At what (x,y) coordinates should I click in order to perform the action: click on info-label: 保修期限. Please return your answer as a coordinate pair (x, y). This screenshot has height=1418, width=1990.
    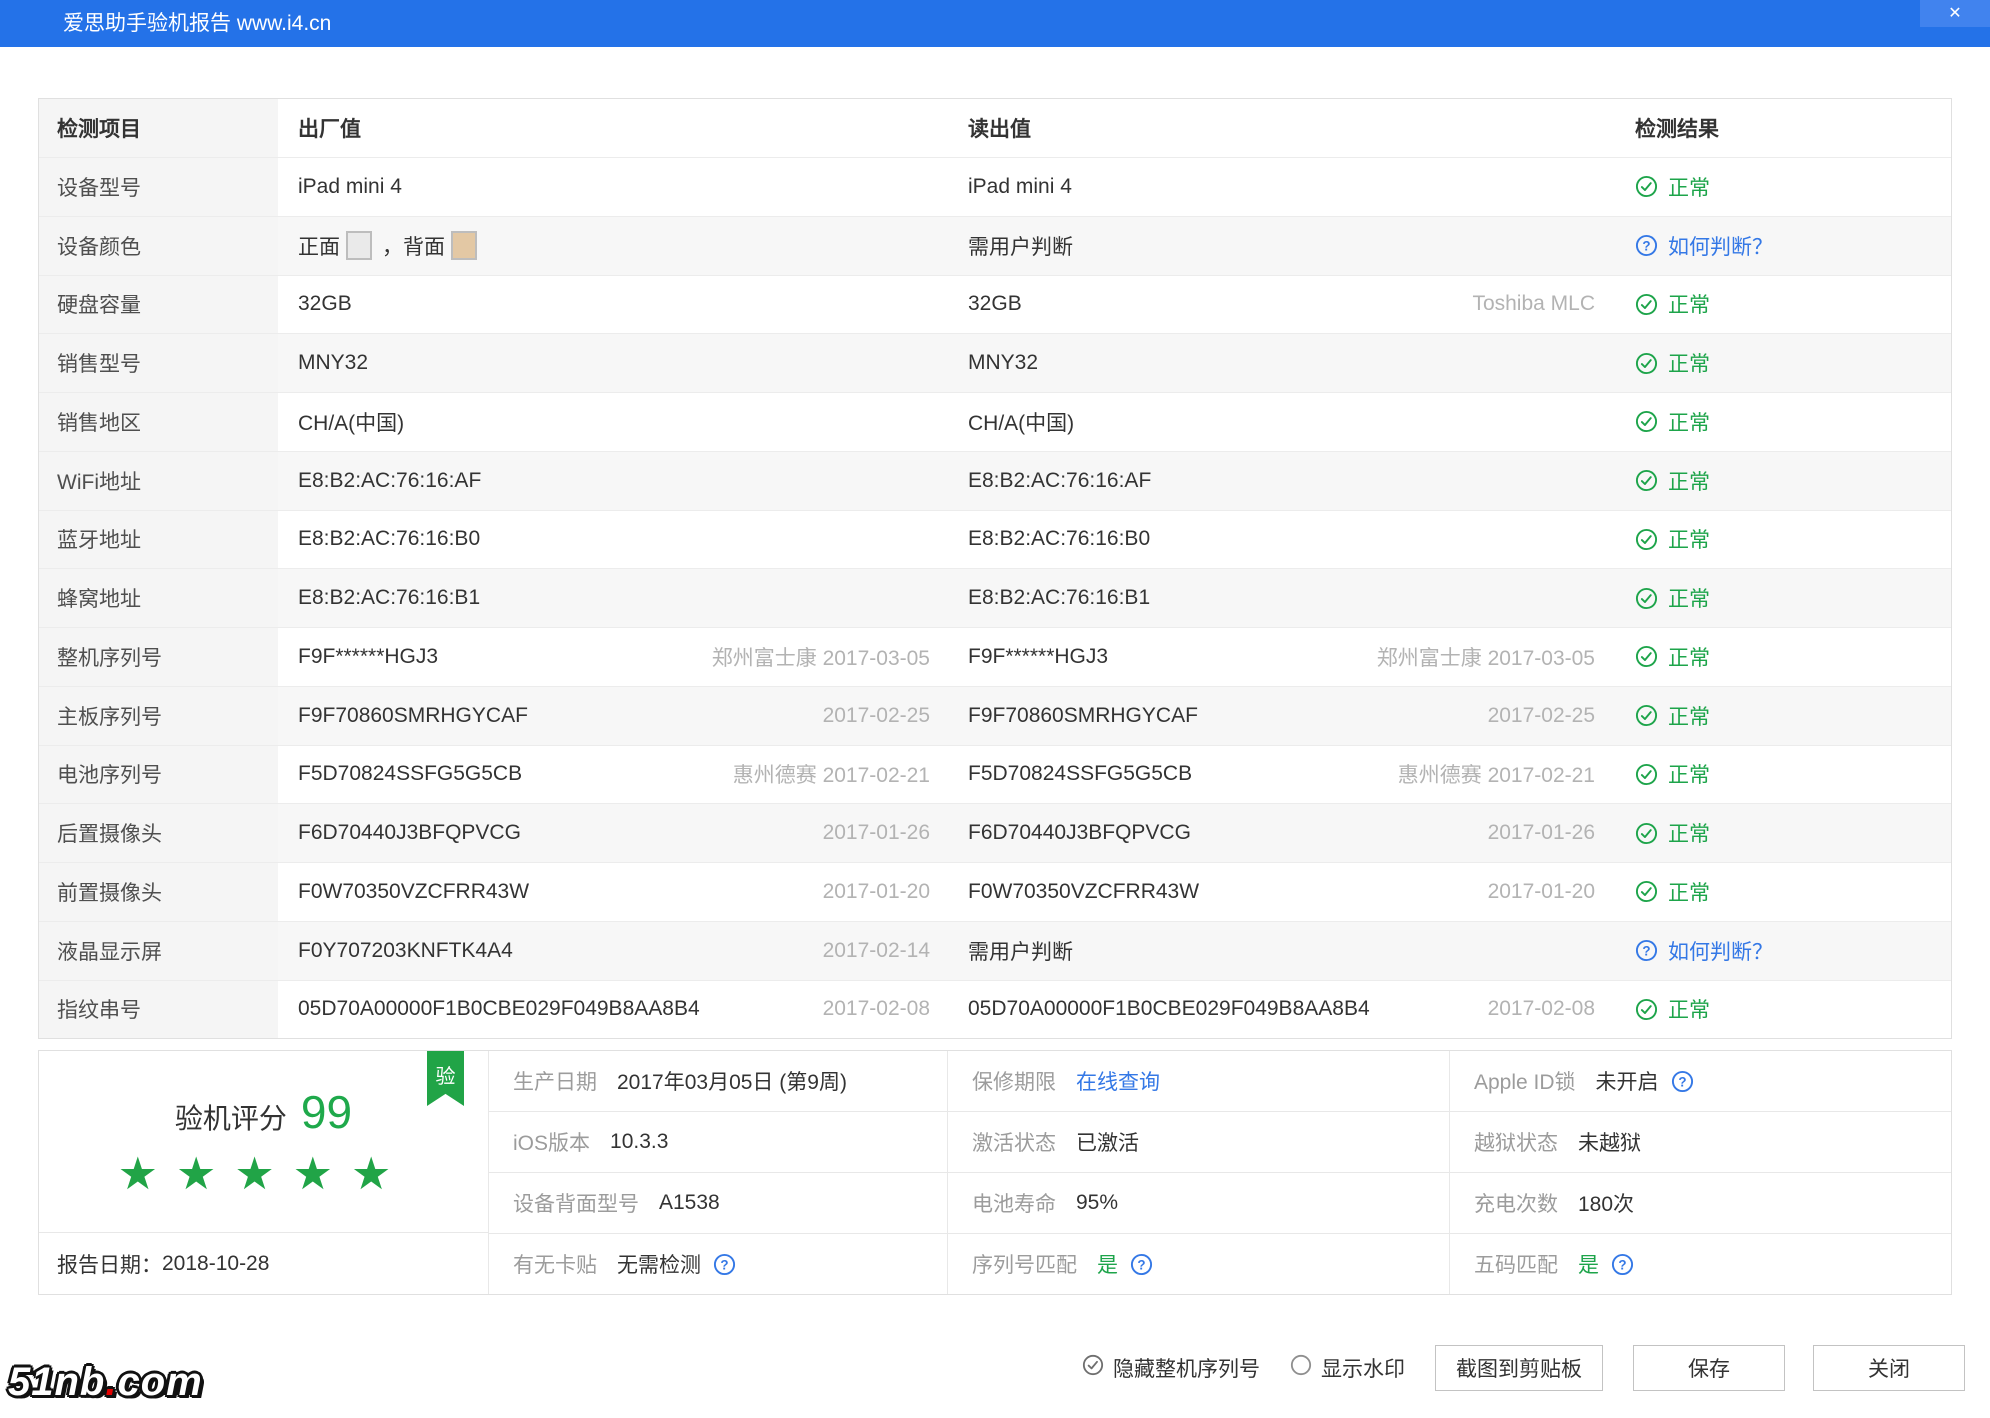
    Looking at the image, I should click on (1014, 1082).